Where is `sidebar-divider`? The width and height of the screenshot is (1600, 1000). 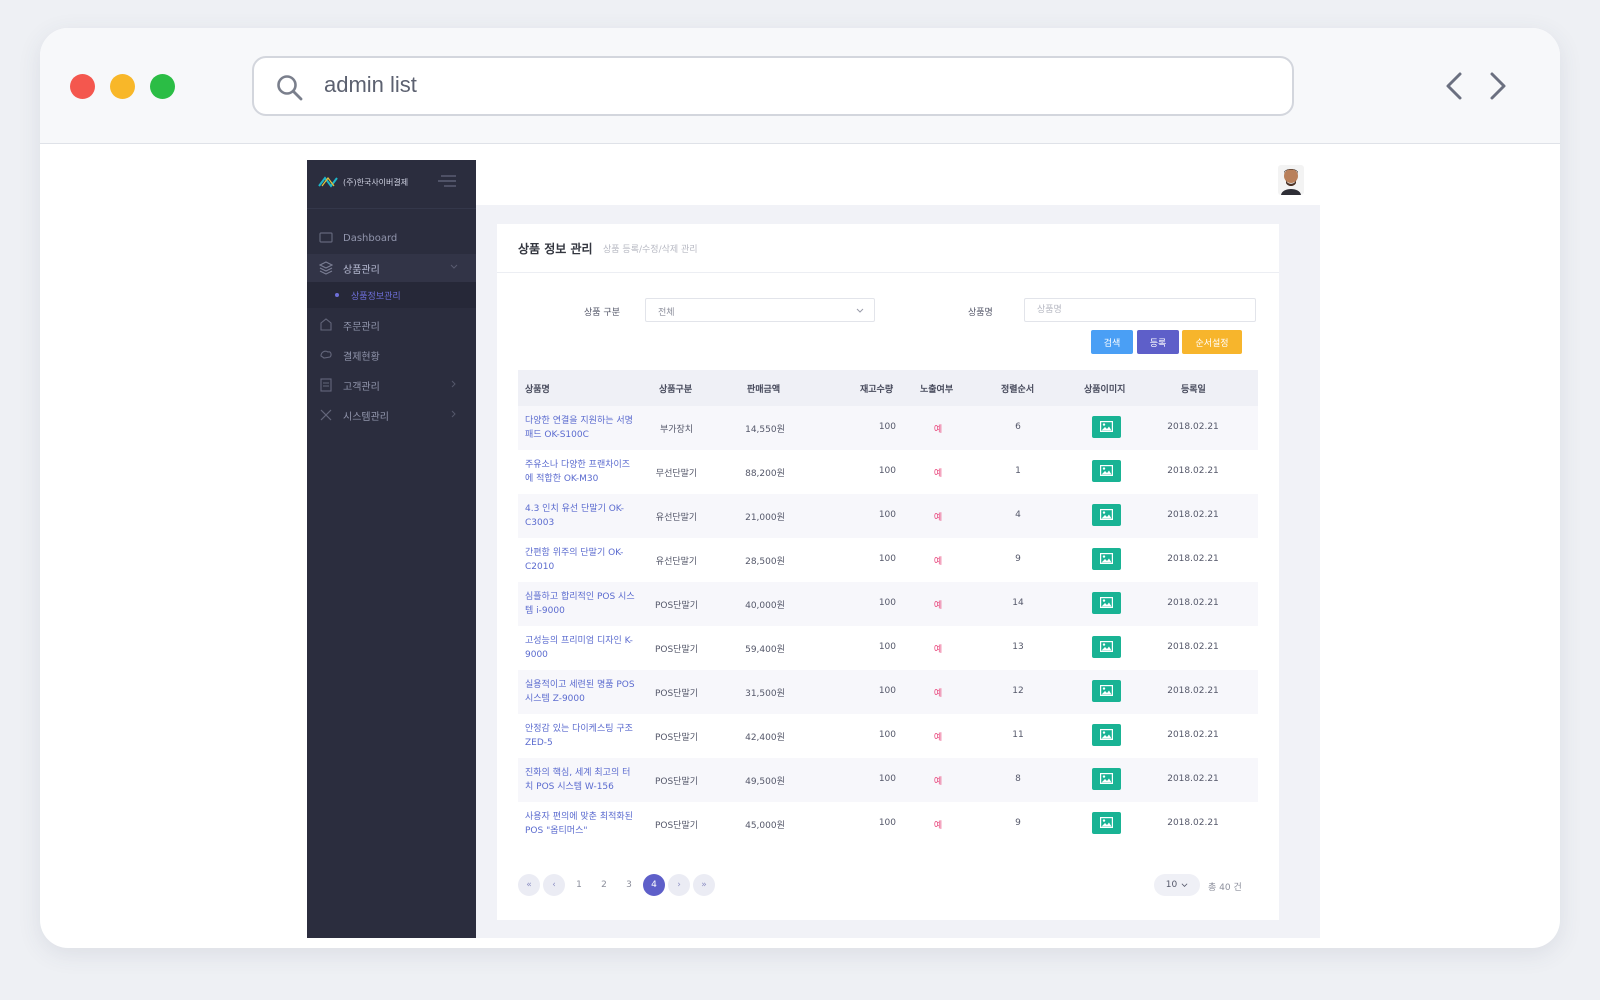
sidebar-divider is located at coordinates (391, 208).